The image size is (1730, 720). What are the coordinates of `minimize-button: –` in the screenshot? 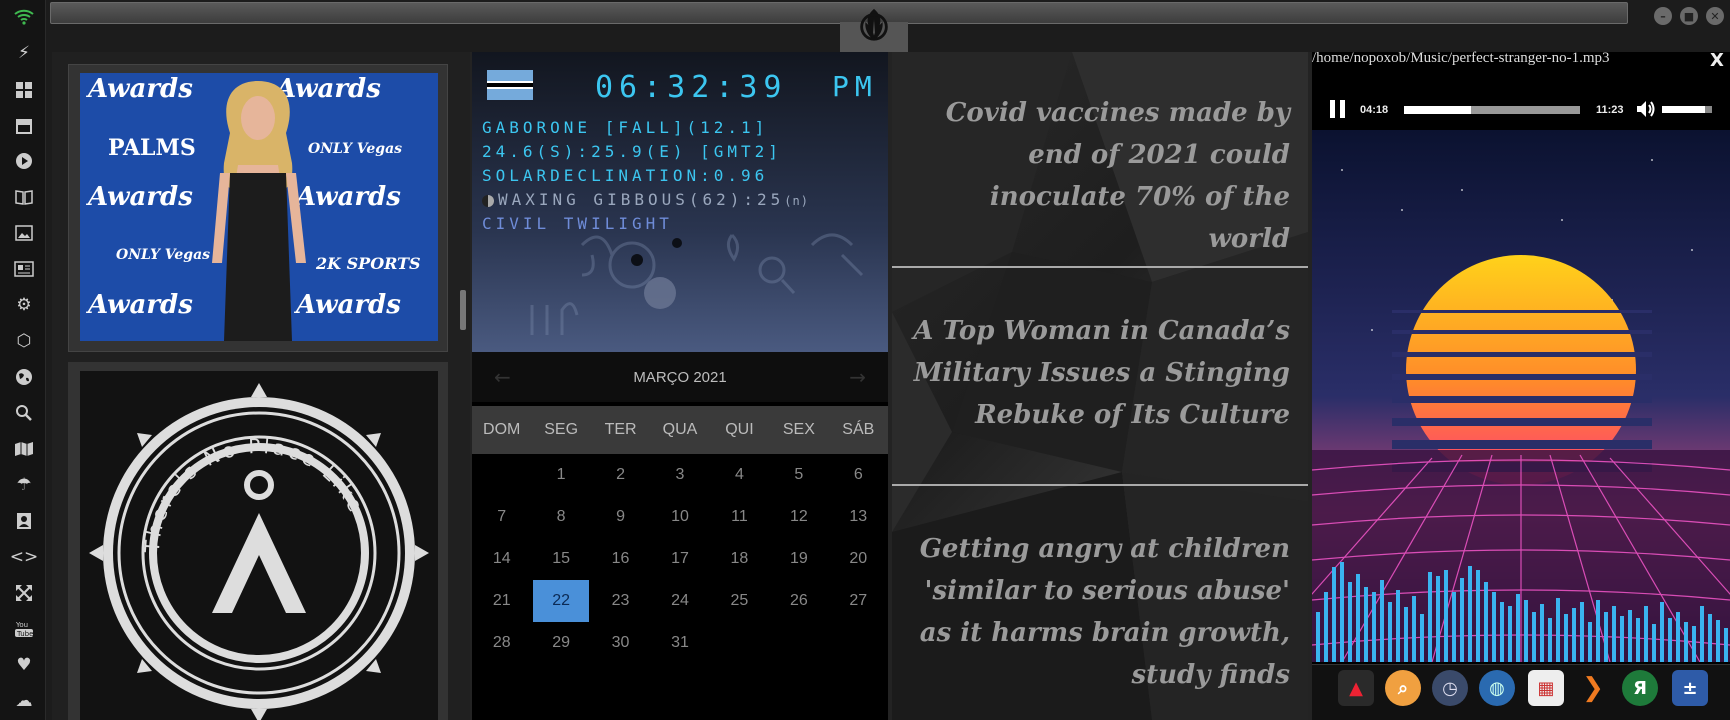 It's located at (1663, 16).